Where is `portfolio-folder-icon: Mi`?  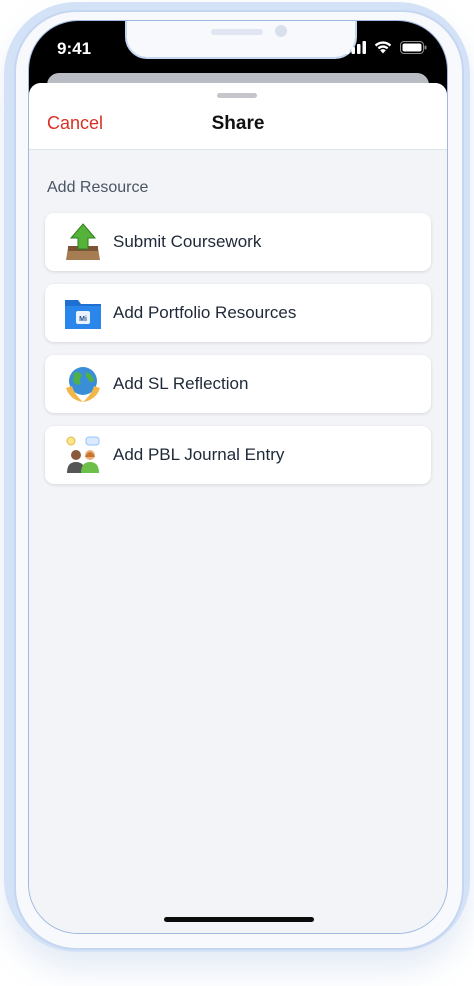
portfolio-folder-icon: Mi is located at coordinates (83, 313).